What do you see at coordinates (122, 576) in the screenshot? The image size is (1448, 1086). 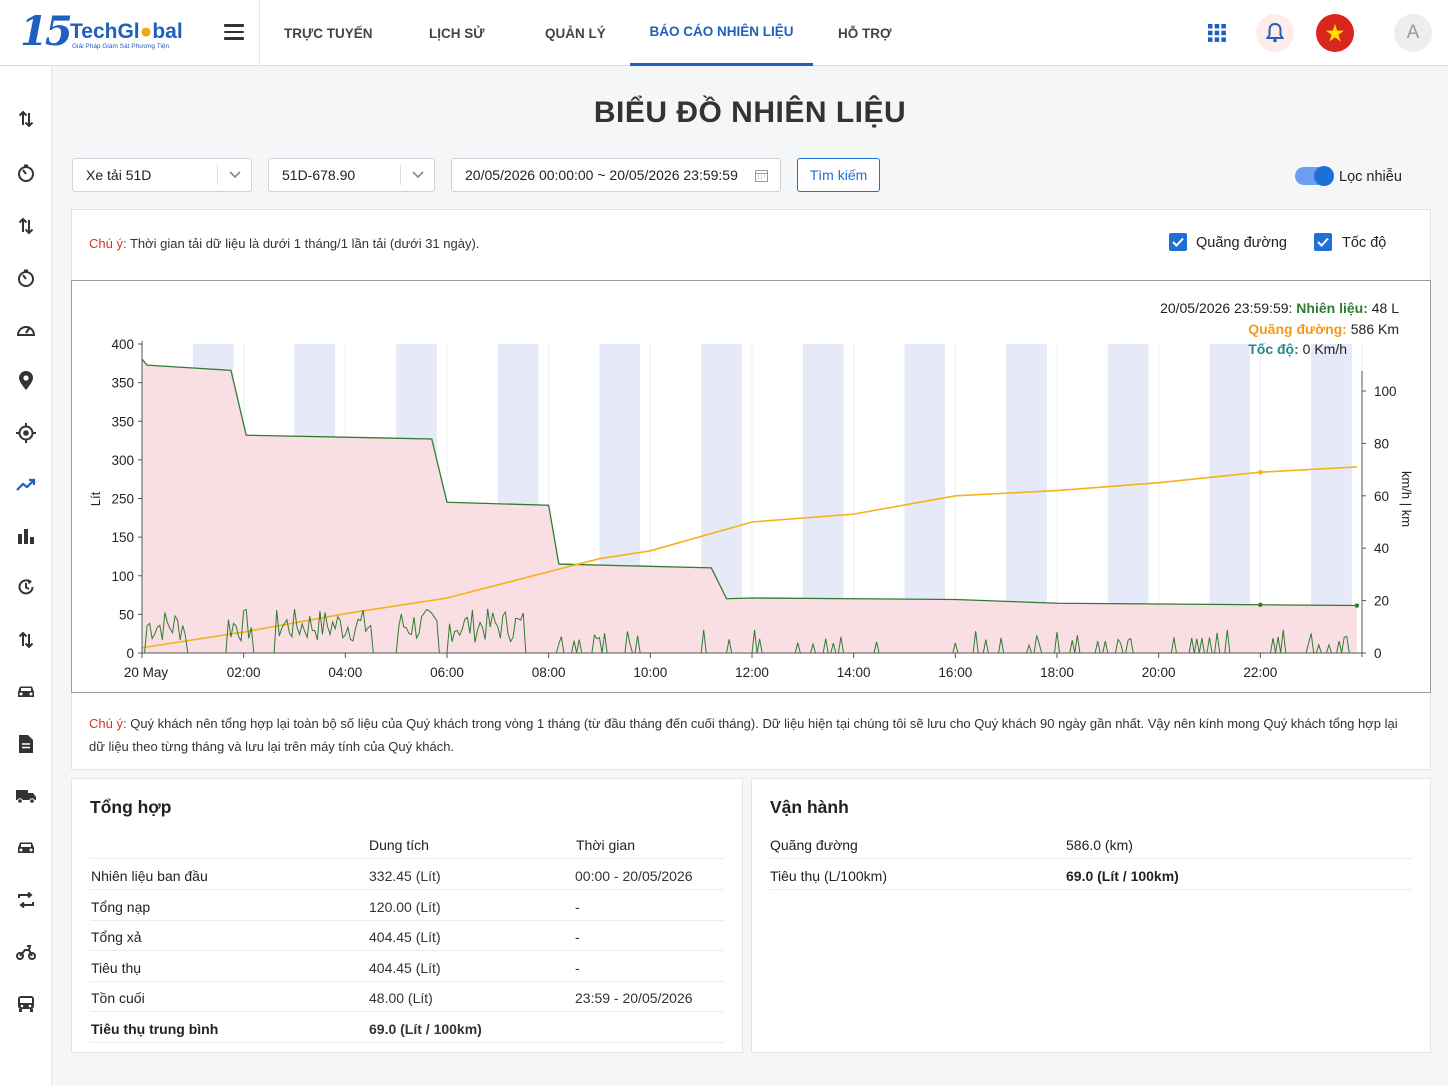 I see `y-left-tick-label: 100` at bounding box center [122, 576].